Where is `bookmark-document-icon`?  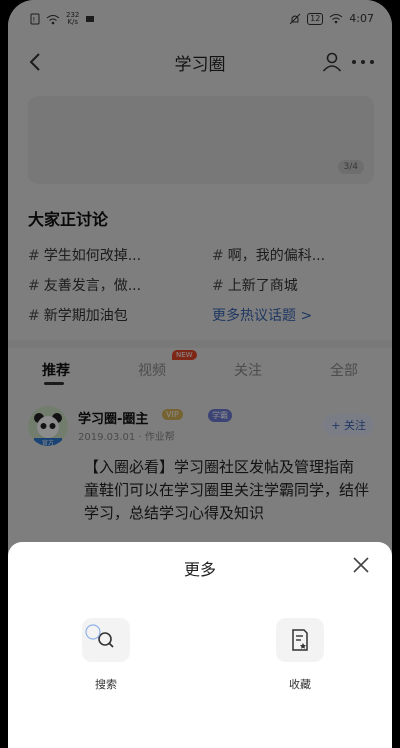
bookmark-document-icon is located at coordinates (300, 640).